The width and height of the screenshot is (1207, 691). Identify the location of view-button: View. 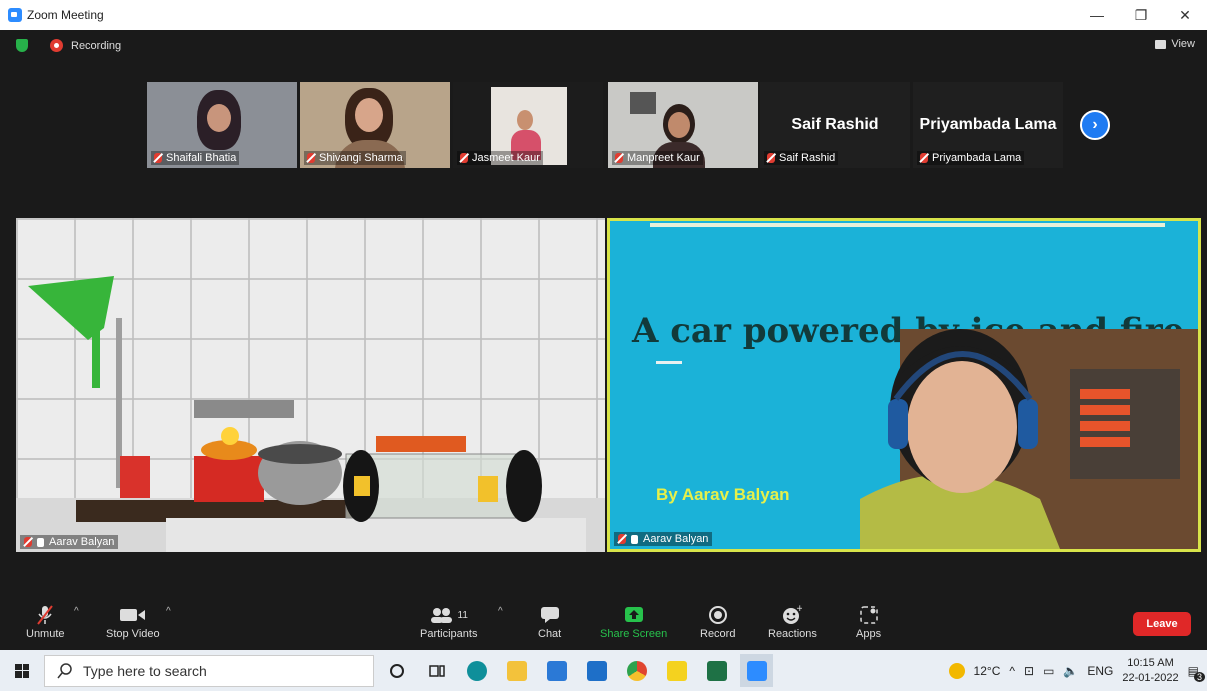
(1175, 44).